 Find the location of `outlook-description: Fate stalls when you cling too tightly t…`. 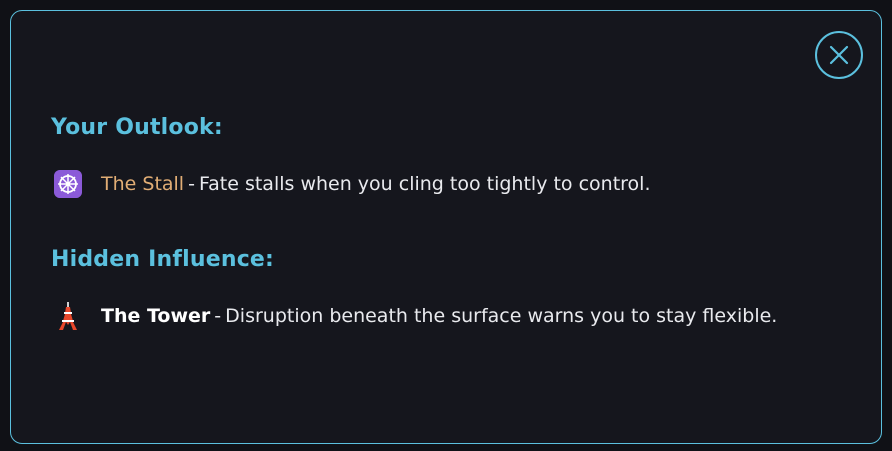

outlook-description: Fate stalls when you cling too tightly t… is located at coordinates (424, 184).